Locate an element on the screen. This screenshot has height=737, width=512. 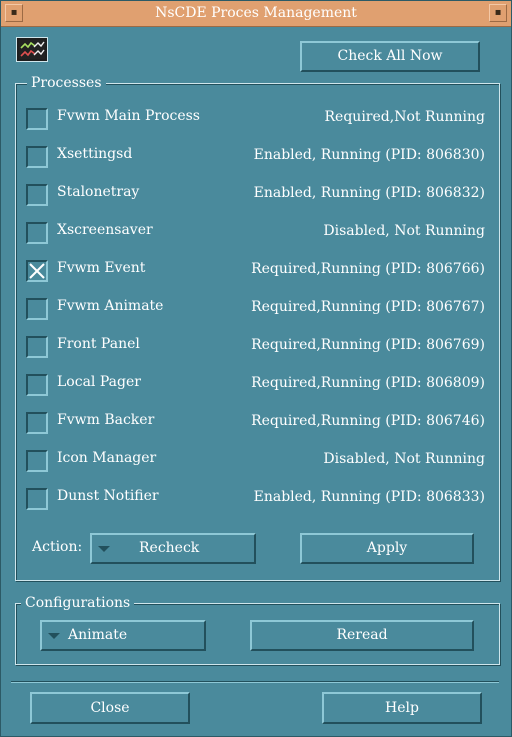
process-status: Required,Running (PID: 806809) is located at coordinates (368, 383).